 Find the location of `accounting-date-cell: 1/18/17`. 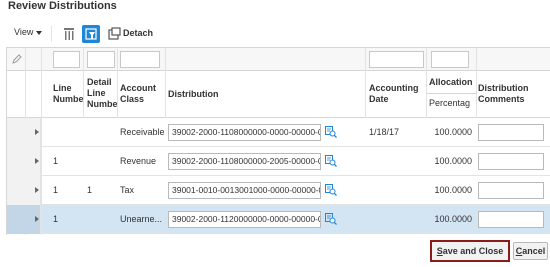

accounting-date-cell: 1/18/17 is located at coordinates (384, 132).